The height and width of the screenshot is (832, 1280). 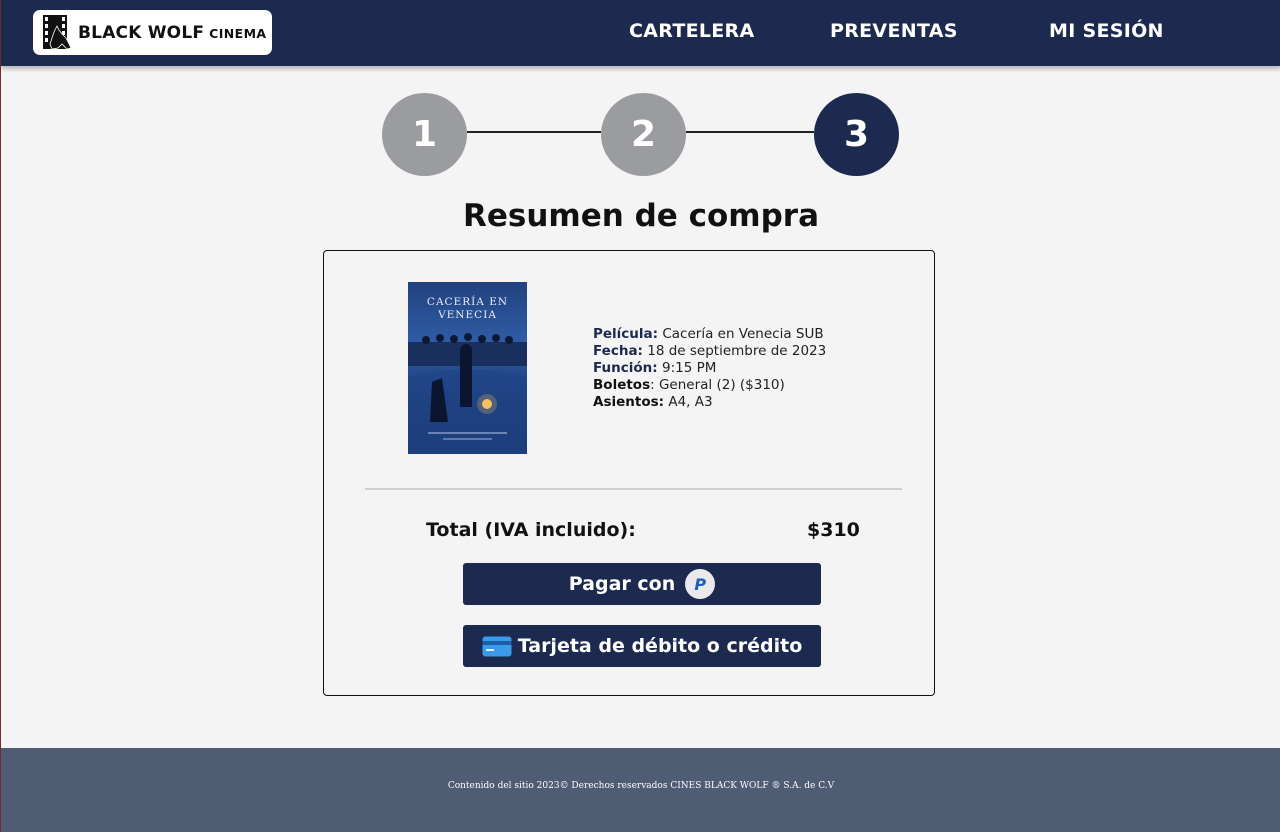 What do you see at coordinates (622, 385) in the screenshot?
I see `detail-label: Boletos` at bounding box center [622, 385].